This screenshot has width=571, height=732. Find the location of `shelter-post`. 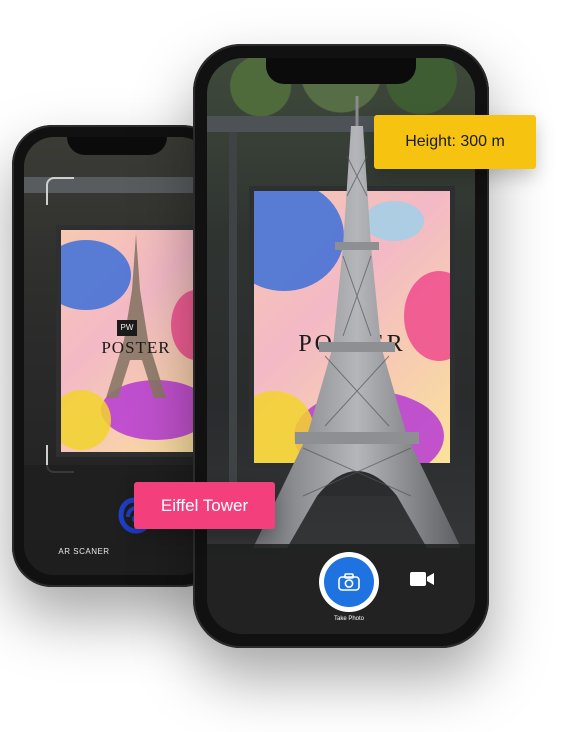

shelter-post is located at coordinates (233, 322).